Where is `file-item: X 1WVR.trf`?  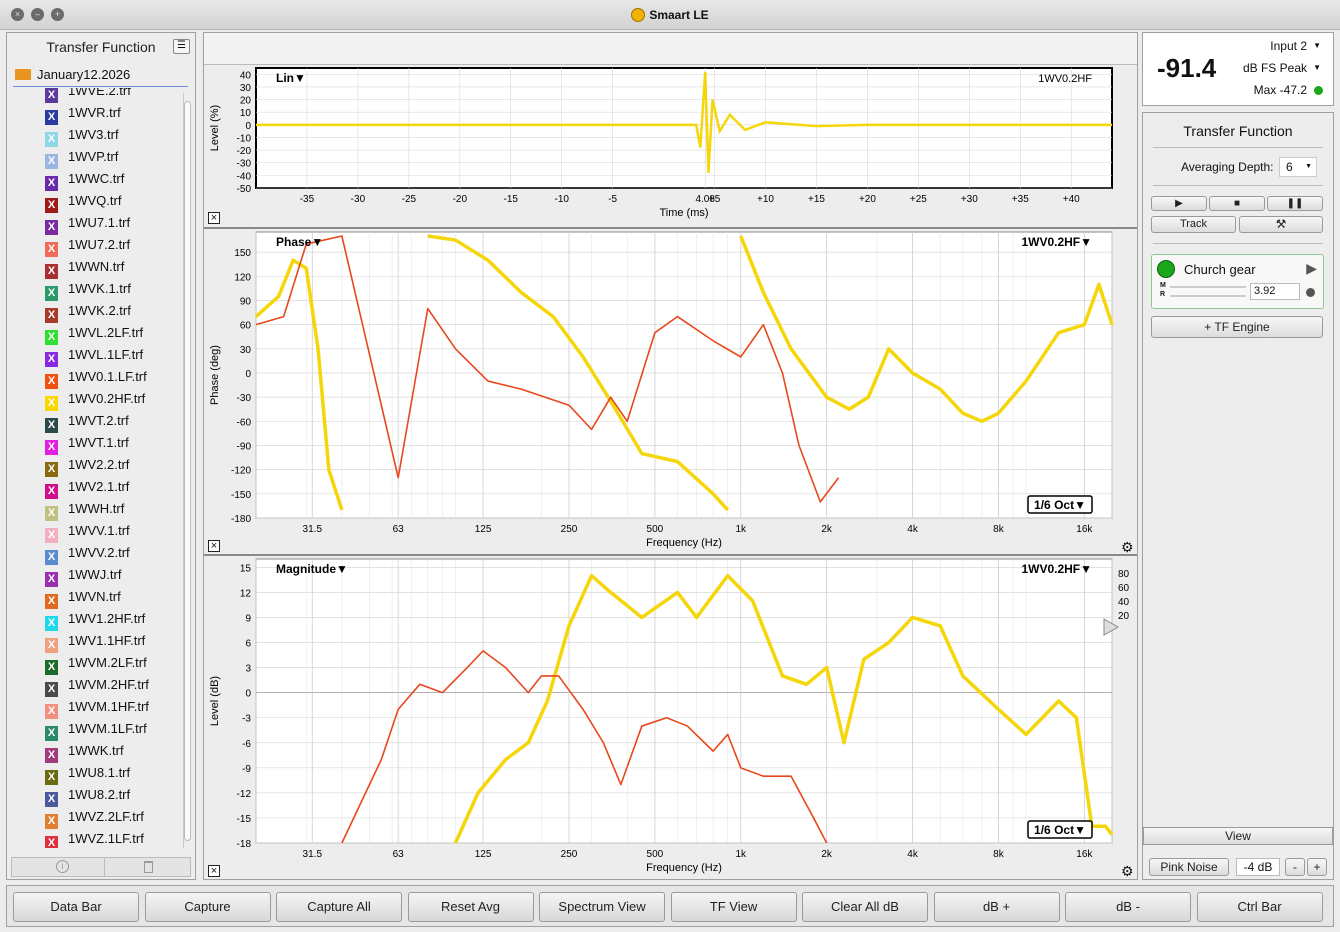
file-item: X 1WVR.trf is located at coordinates (99, 113).